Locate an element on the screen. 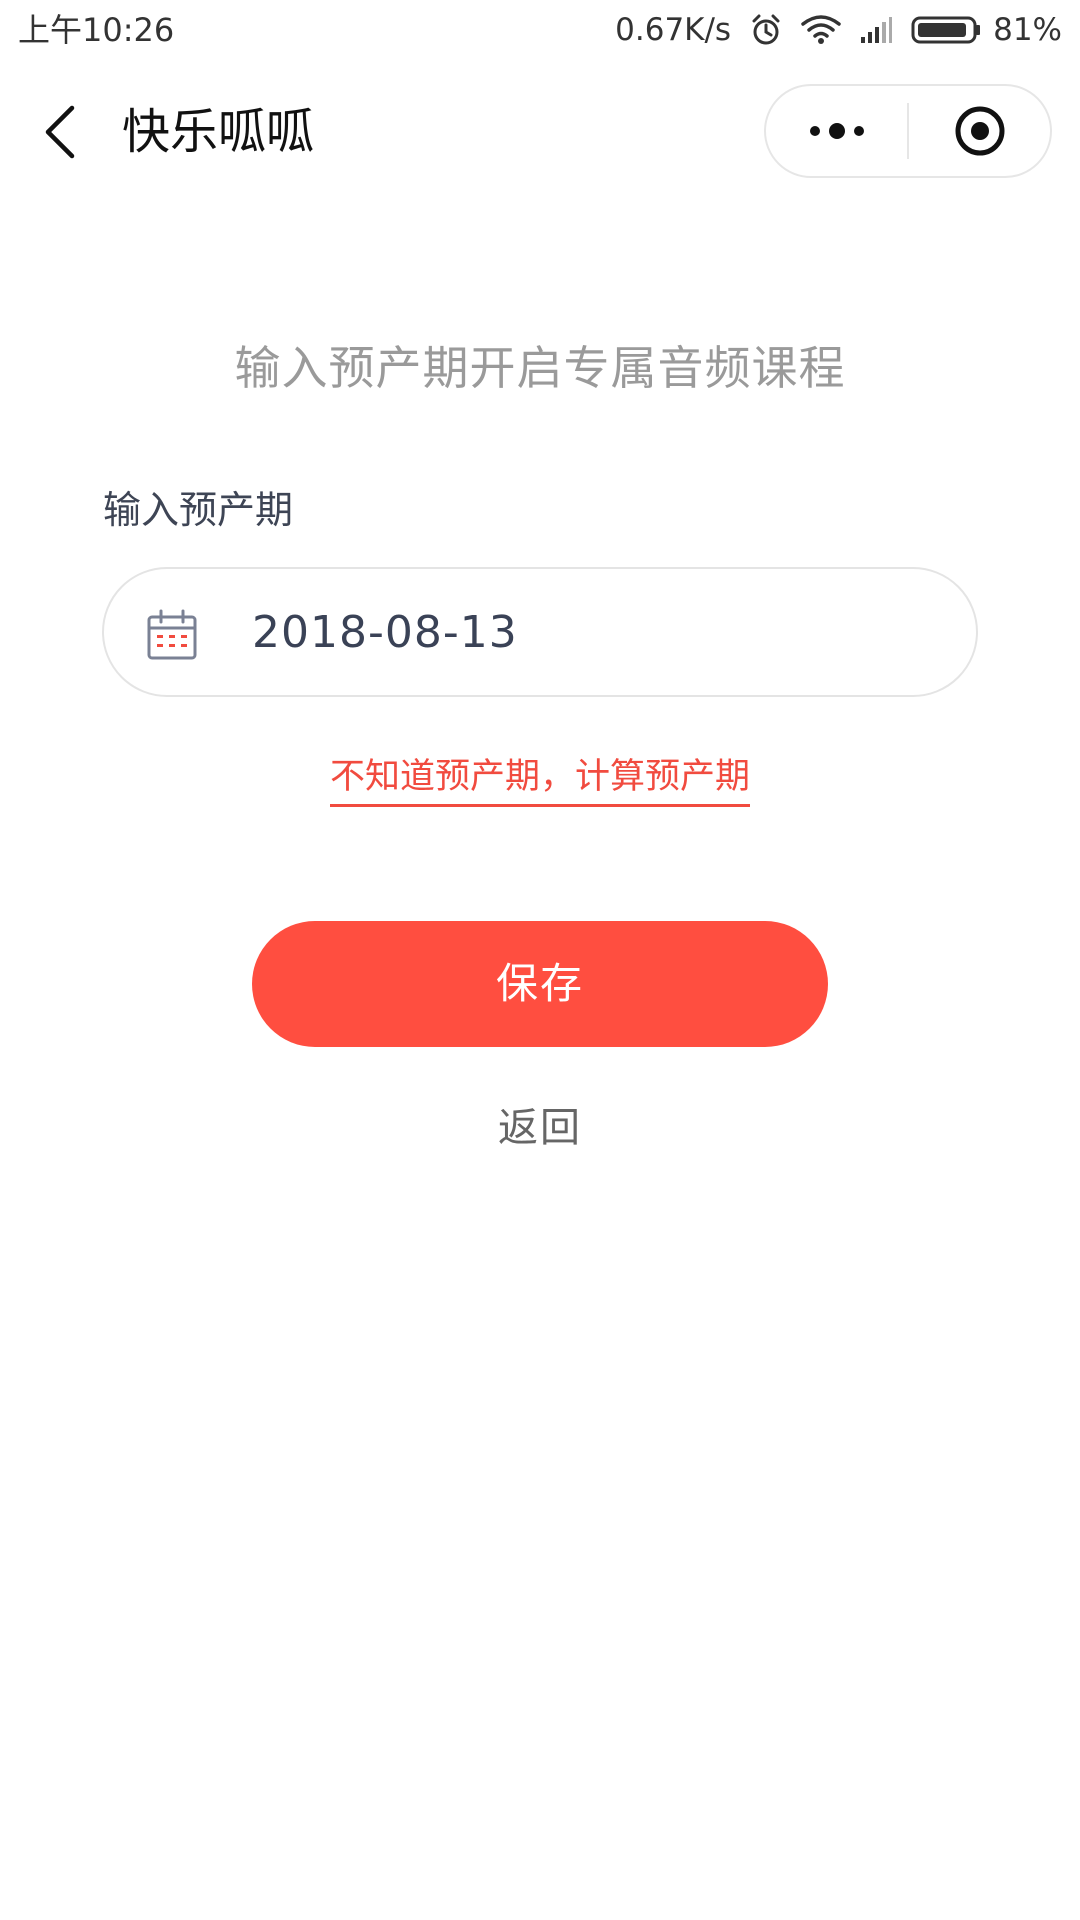 This screenshot has width=1080, height=1920. more-dots-icon is located at coordinates (836, 131).